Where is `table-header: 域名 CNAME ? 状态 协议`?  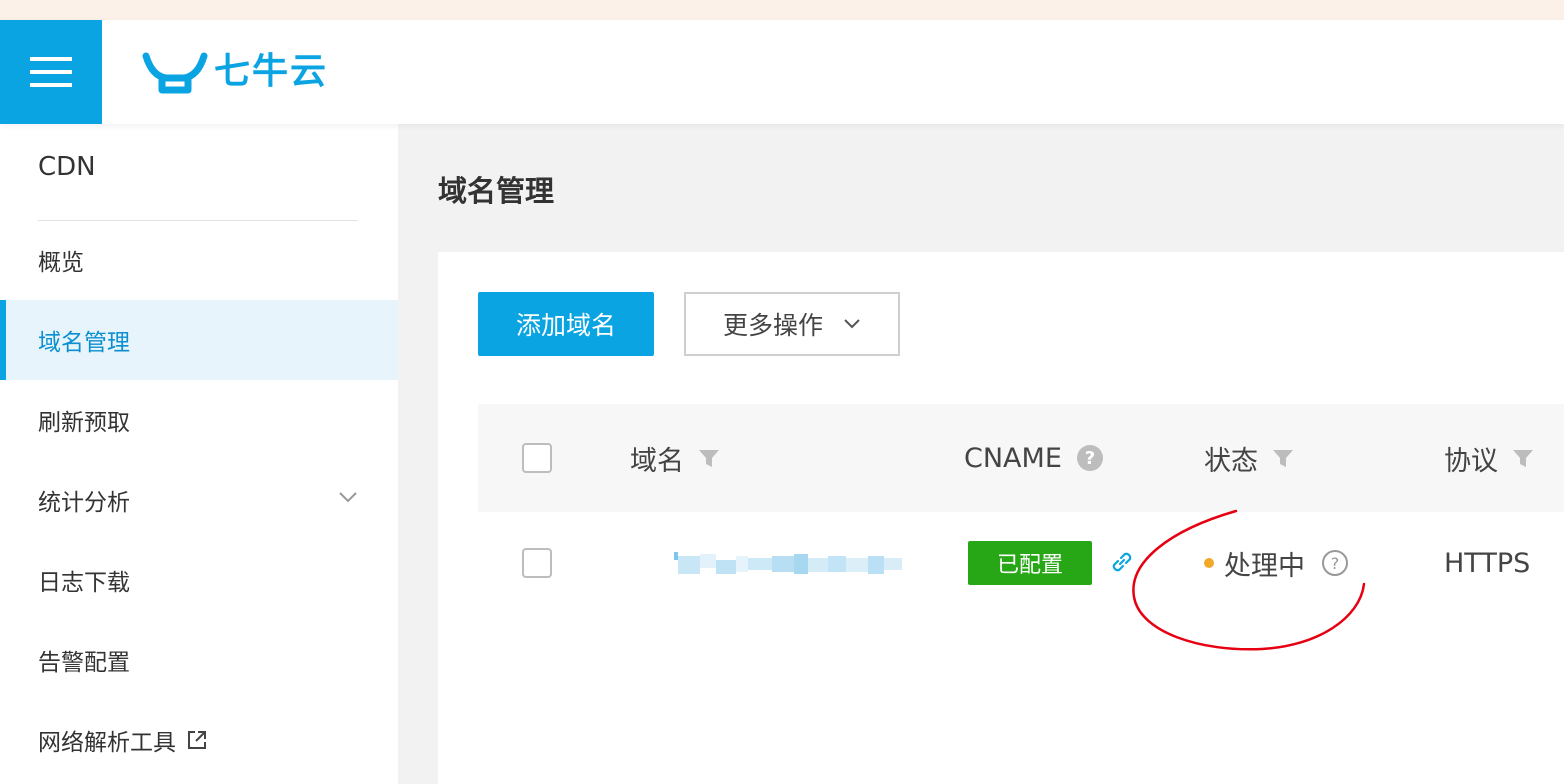 table-header: 域名 CNAME ? 状态 协议 is located at coordinates (1021, 458).